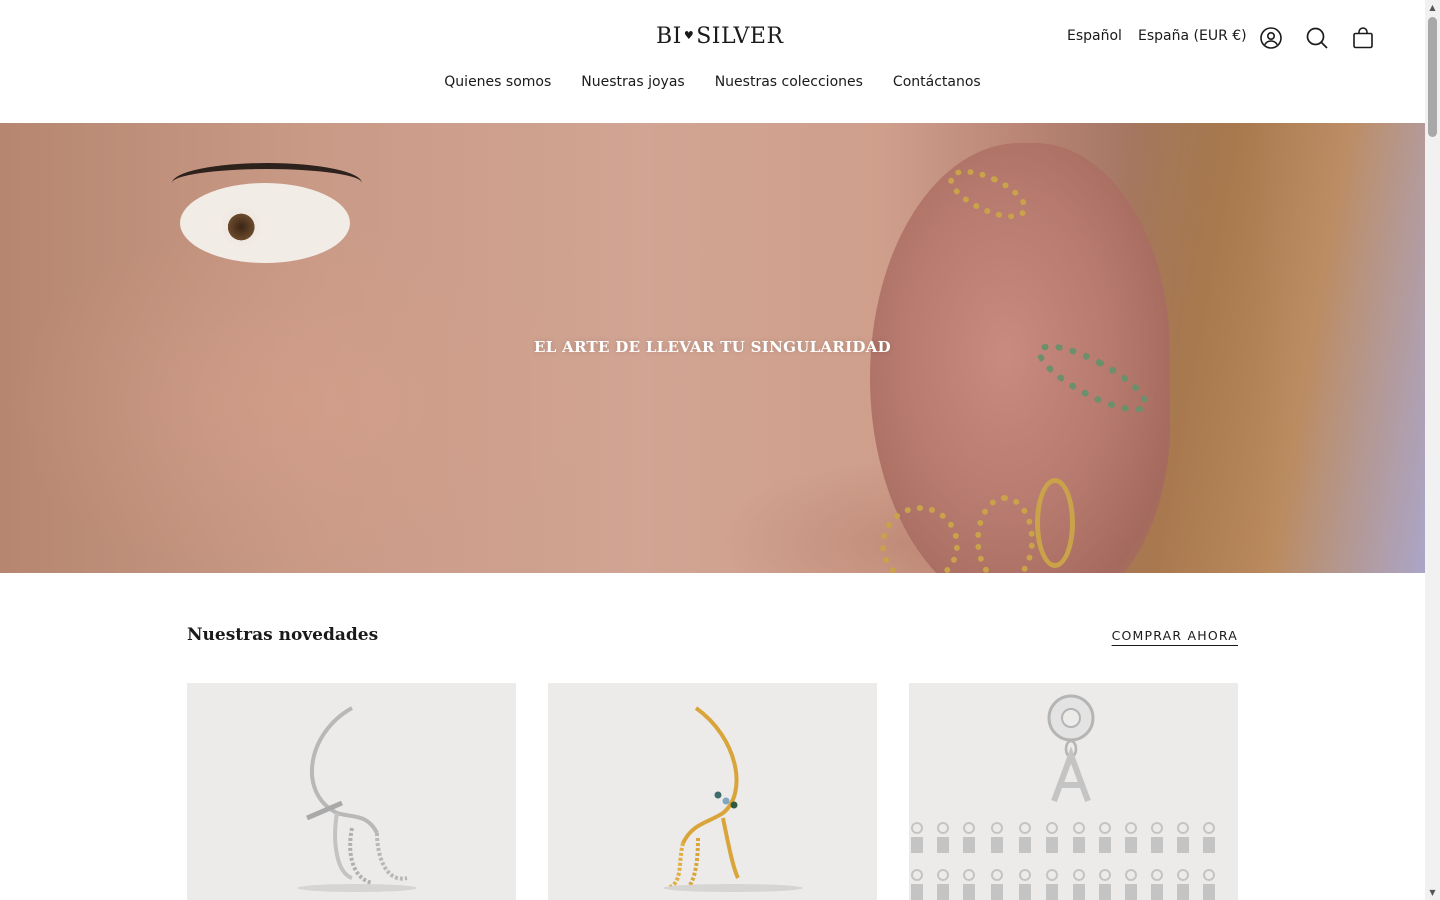  Describe the element at coordinates (1175, 635) in the screenshot. I see `shop-now-link: COMPRAR AHORA` at that location.